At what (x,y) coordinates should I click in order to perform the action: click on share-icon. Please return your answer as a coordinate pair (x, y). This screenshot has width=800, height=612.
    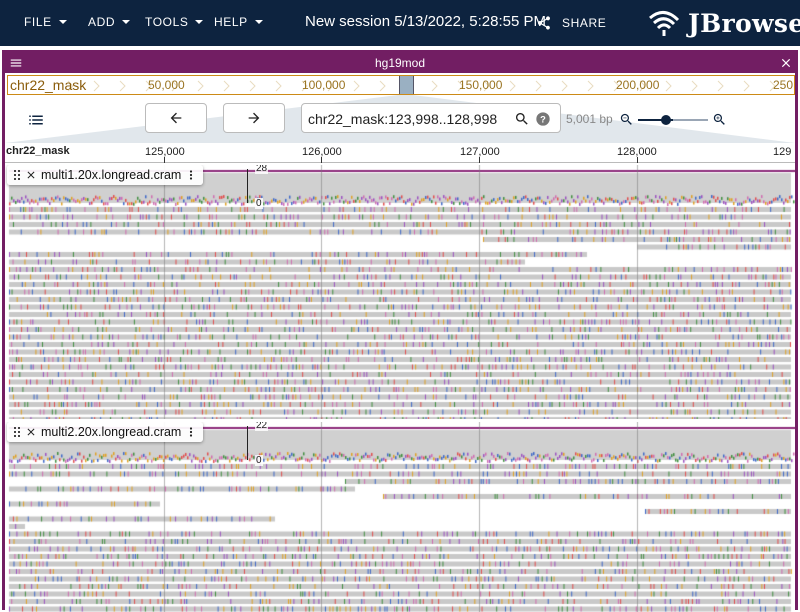
    Looking at the image, I should click on (544, 23).